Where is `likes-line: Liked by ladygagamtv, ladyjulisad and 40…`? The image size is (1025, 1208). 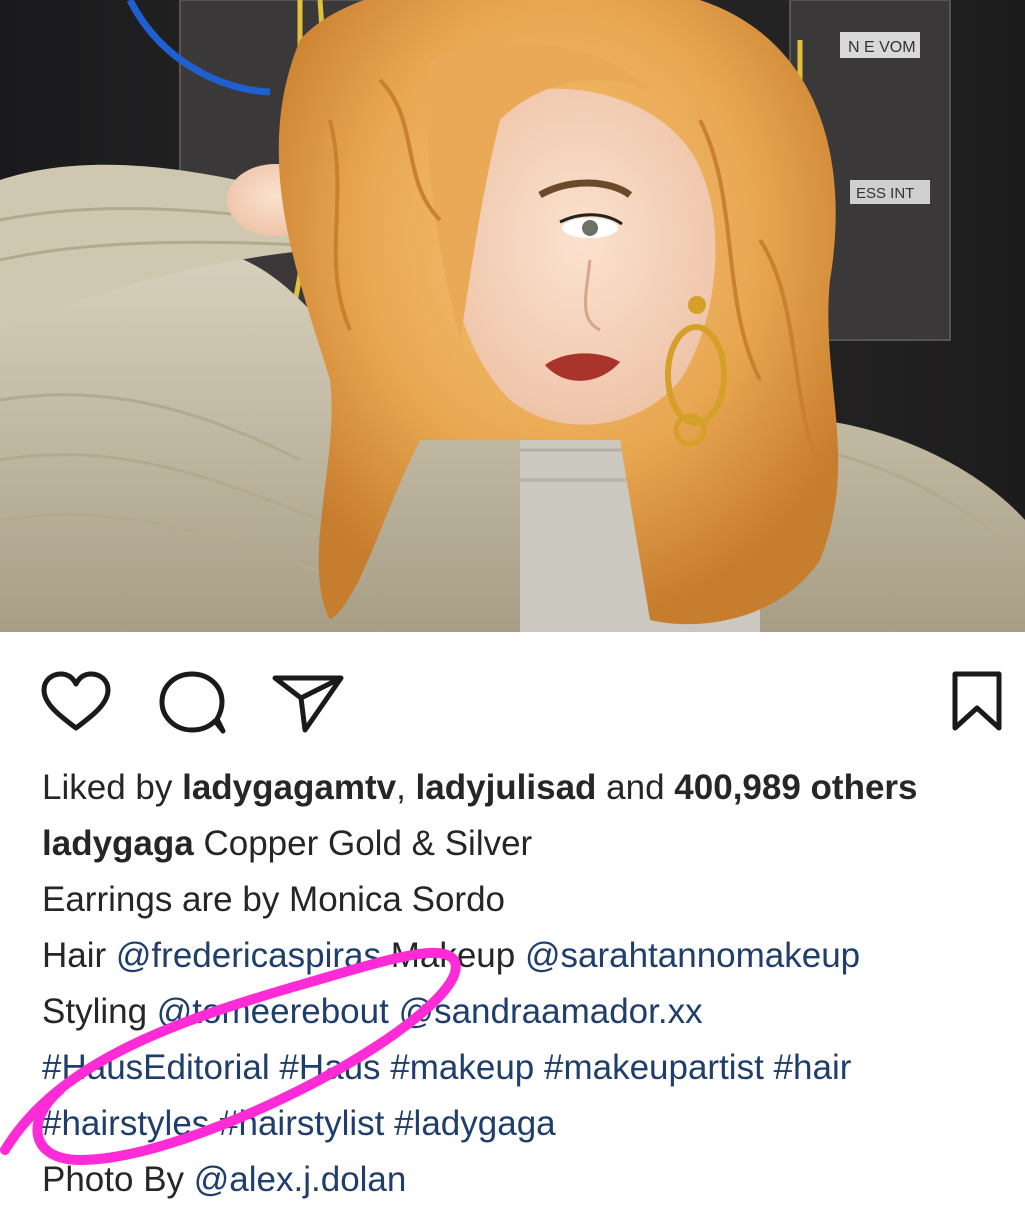
likes-line: Liked by ladygagamtv, ladyjulisad and 40… is located at coordinates (529, 788).